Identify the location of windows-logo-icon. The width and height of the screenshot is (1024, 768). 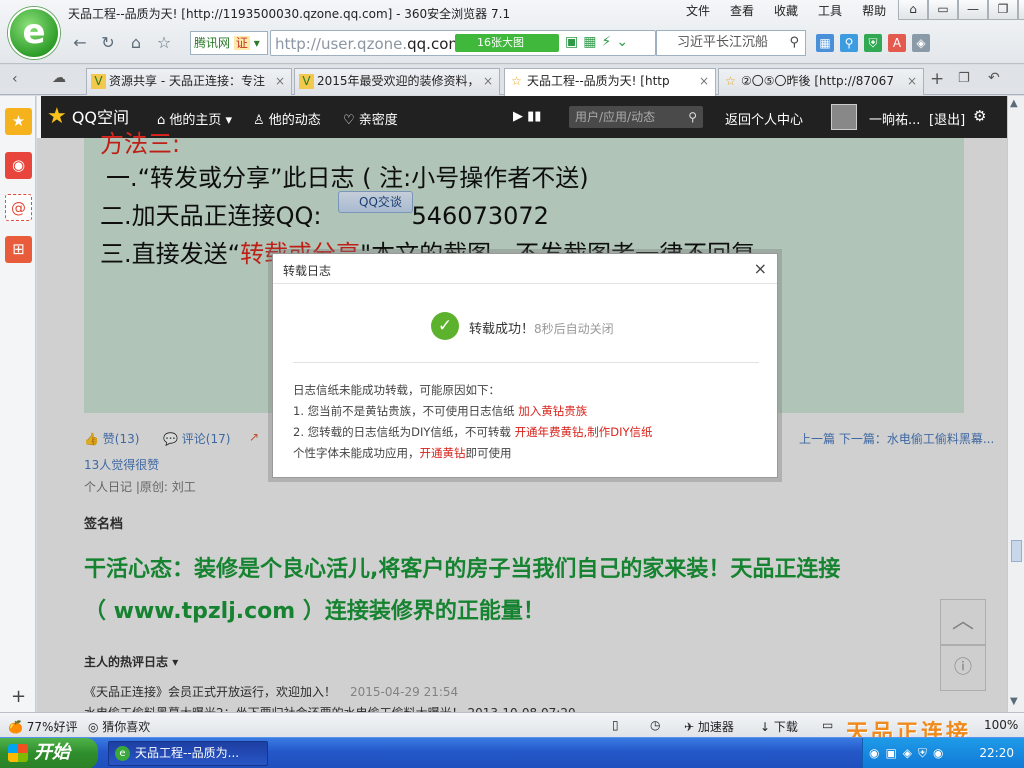
(18, 753).